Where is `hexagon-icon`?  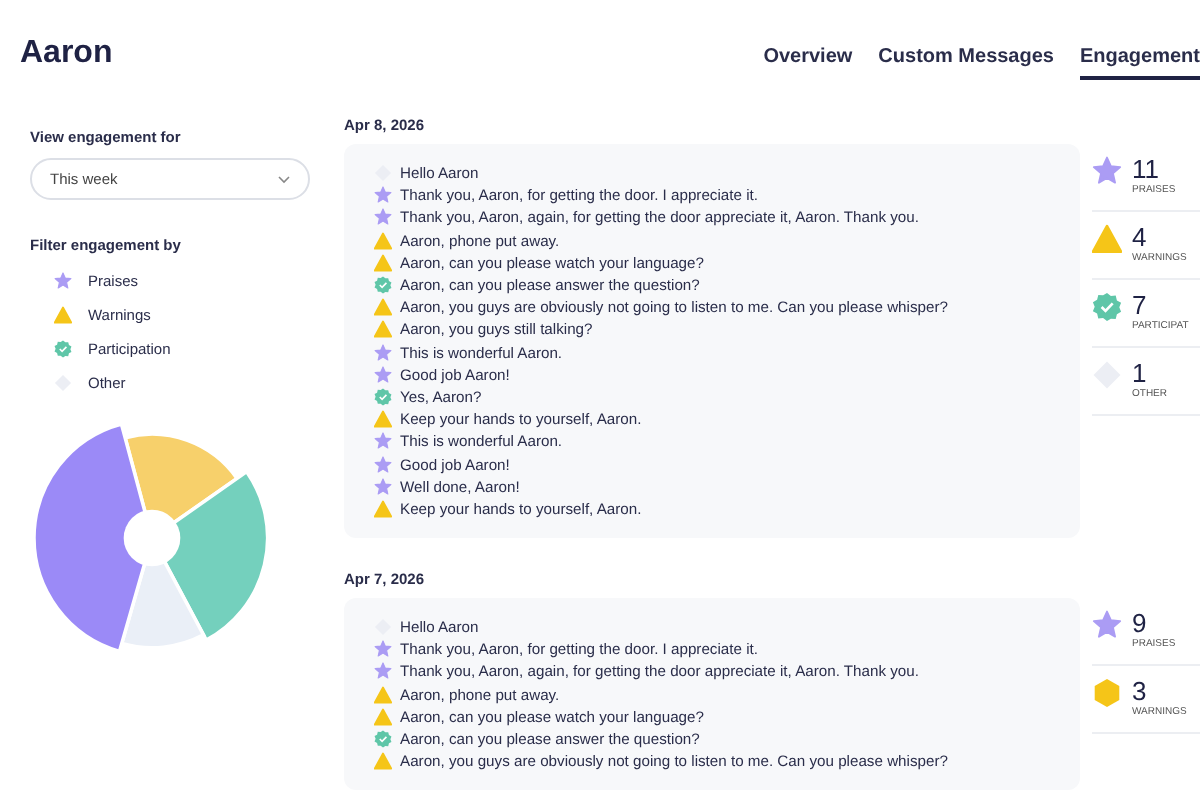
hexagon-icon is located at coordinates (1107, 693).